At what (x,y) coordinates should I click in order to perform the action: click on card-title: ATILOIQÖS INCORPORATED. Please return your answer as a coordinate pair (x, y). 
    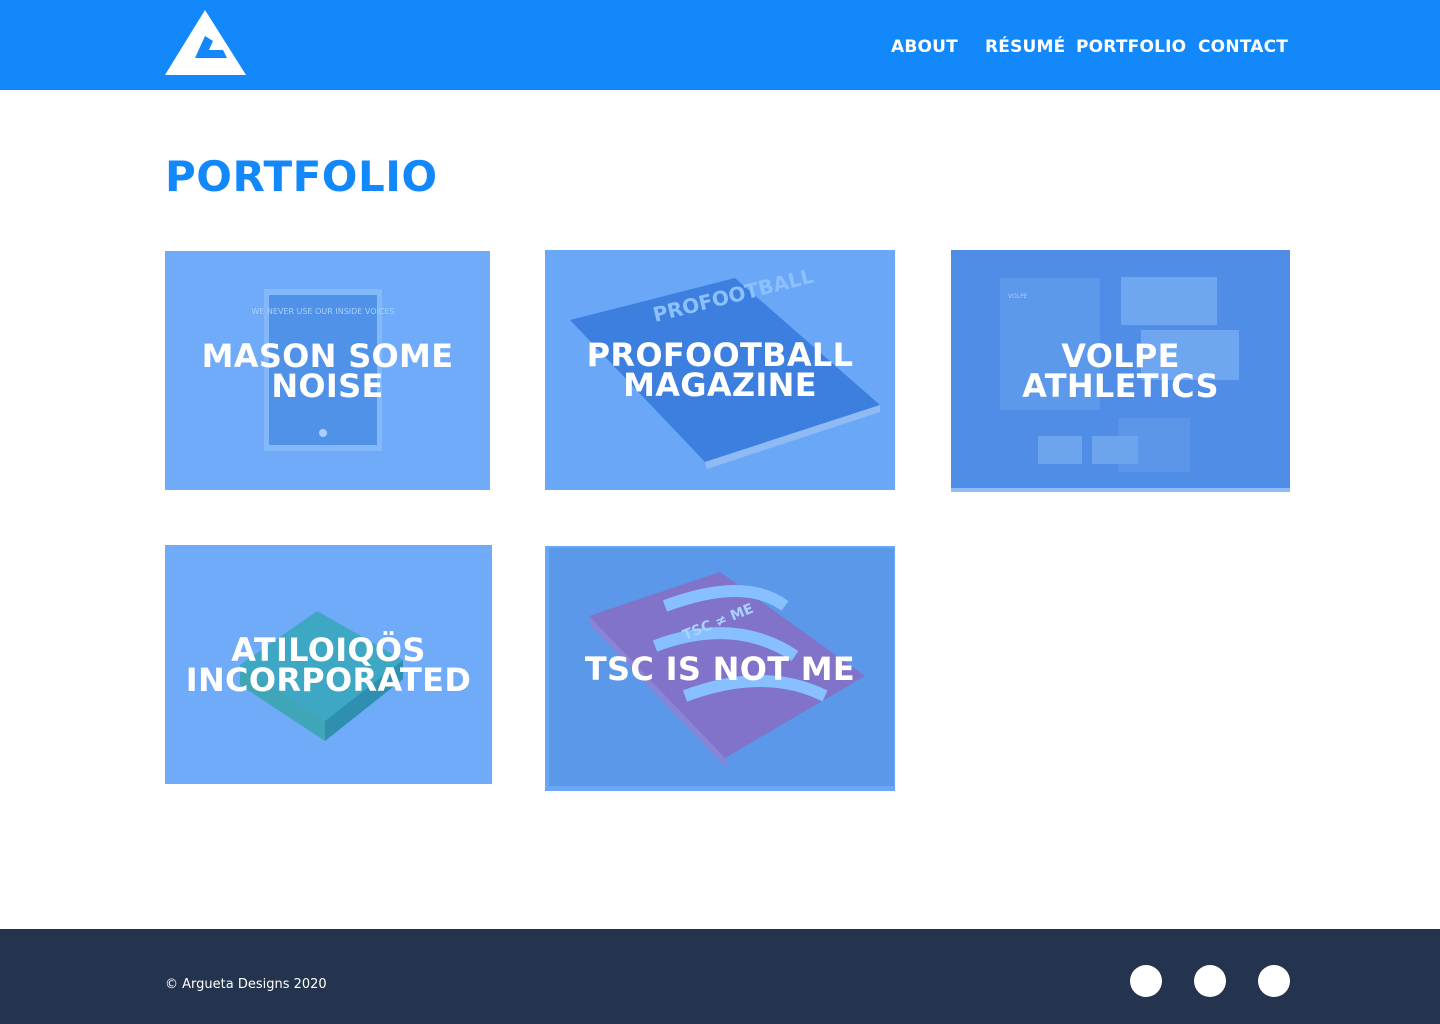
    Looking at the image, I should click on (328, 664).